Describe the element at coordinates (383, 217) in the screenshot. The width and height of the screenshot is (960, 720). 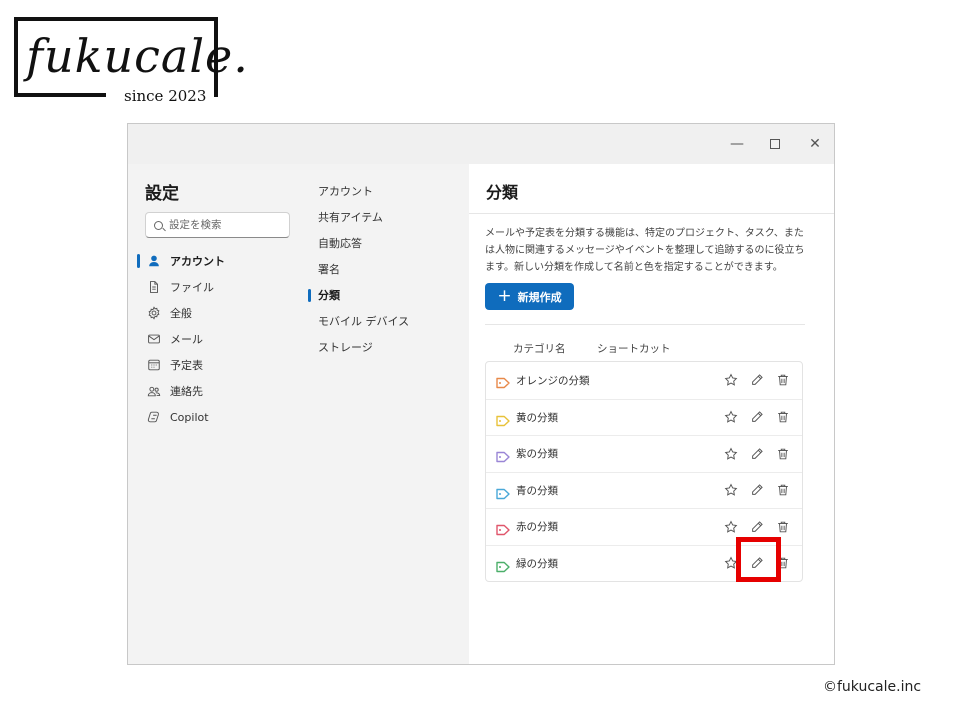
I see `subnav-item-shared: 共有アイテム` at that location.